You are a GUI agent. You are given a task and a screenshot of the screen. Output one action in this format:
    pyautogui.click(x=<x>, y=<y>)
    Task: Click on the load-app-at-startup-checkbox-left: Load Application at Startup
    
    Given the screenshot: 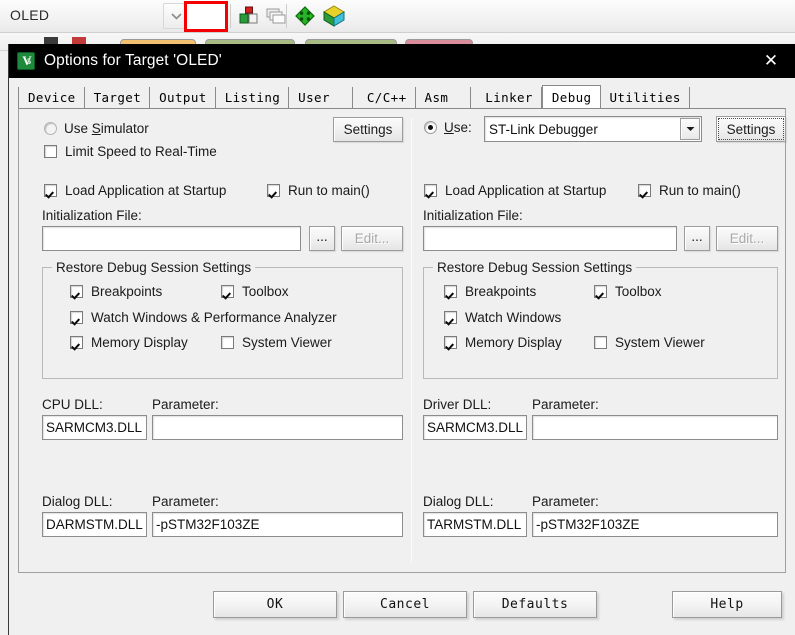 What is the action you would take?
    pyautogui.click(x=135, y=190)
    